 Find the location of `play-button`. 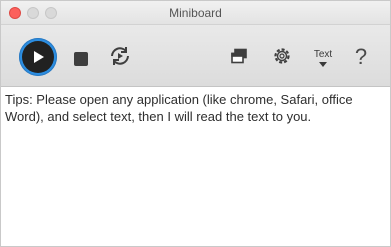

play-button is located at coordinates (38, 57).